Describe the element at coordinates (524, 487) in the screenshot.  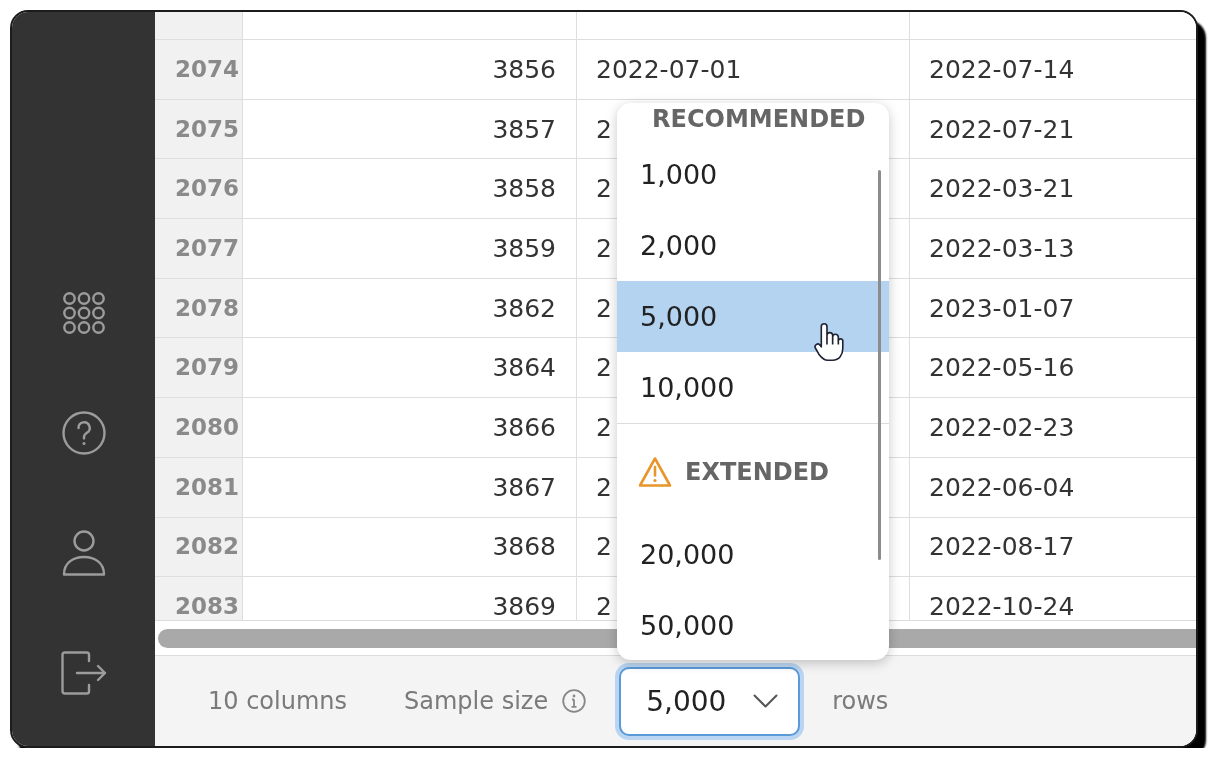
I see `number-text: 3867` at that location.